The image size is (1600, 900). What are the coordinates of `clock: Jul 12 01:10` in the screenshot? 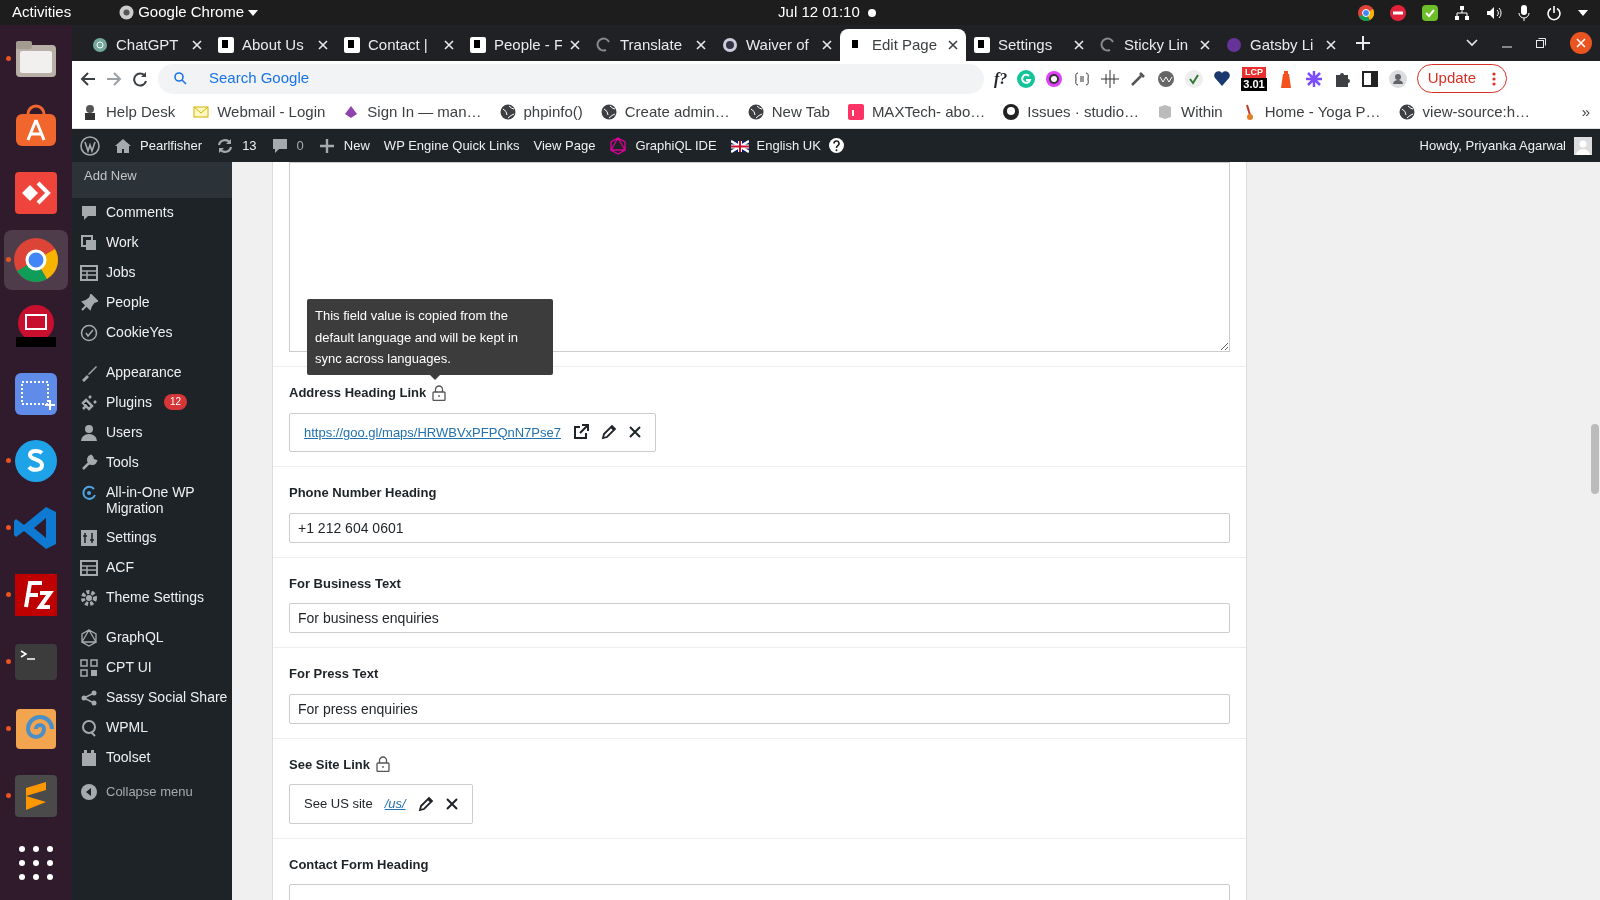 It's located at (827, 12).